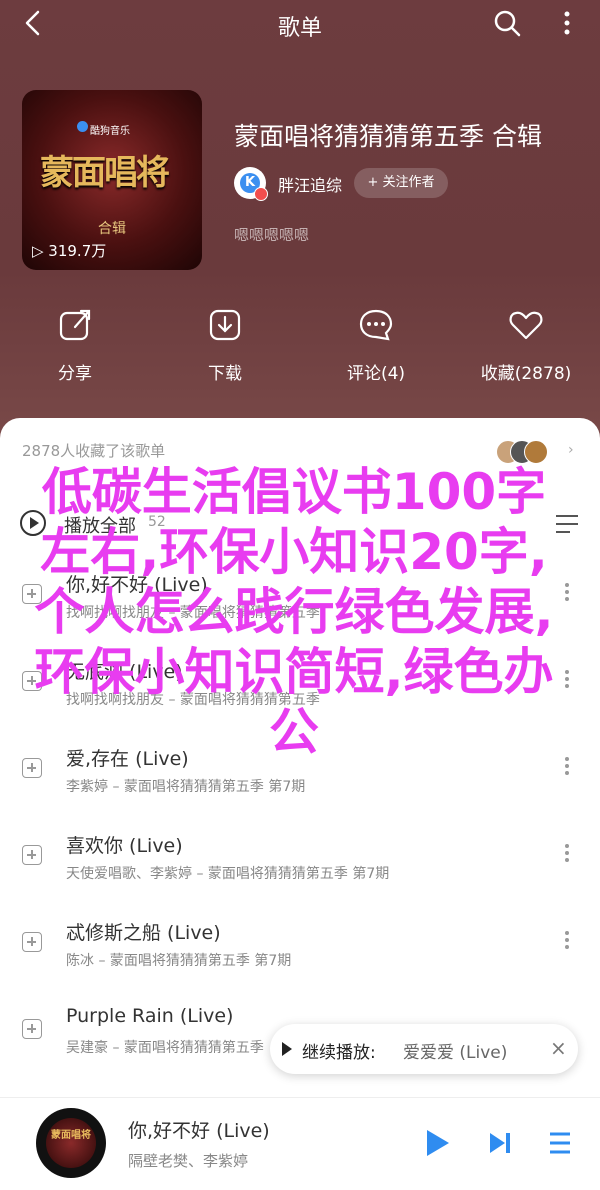 This screenshot has height=1190, width=600. What do you see at coordinates (526, 374) in the screenshot?
I see `favorite-label: 收藏(2878)` at bounding box center [526, 374].